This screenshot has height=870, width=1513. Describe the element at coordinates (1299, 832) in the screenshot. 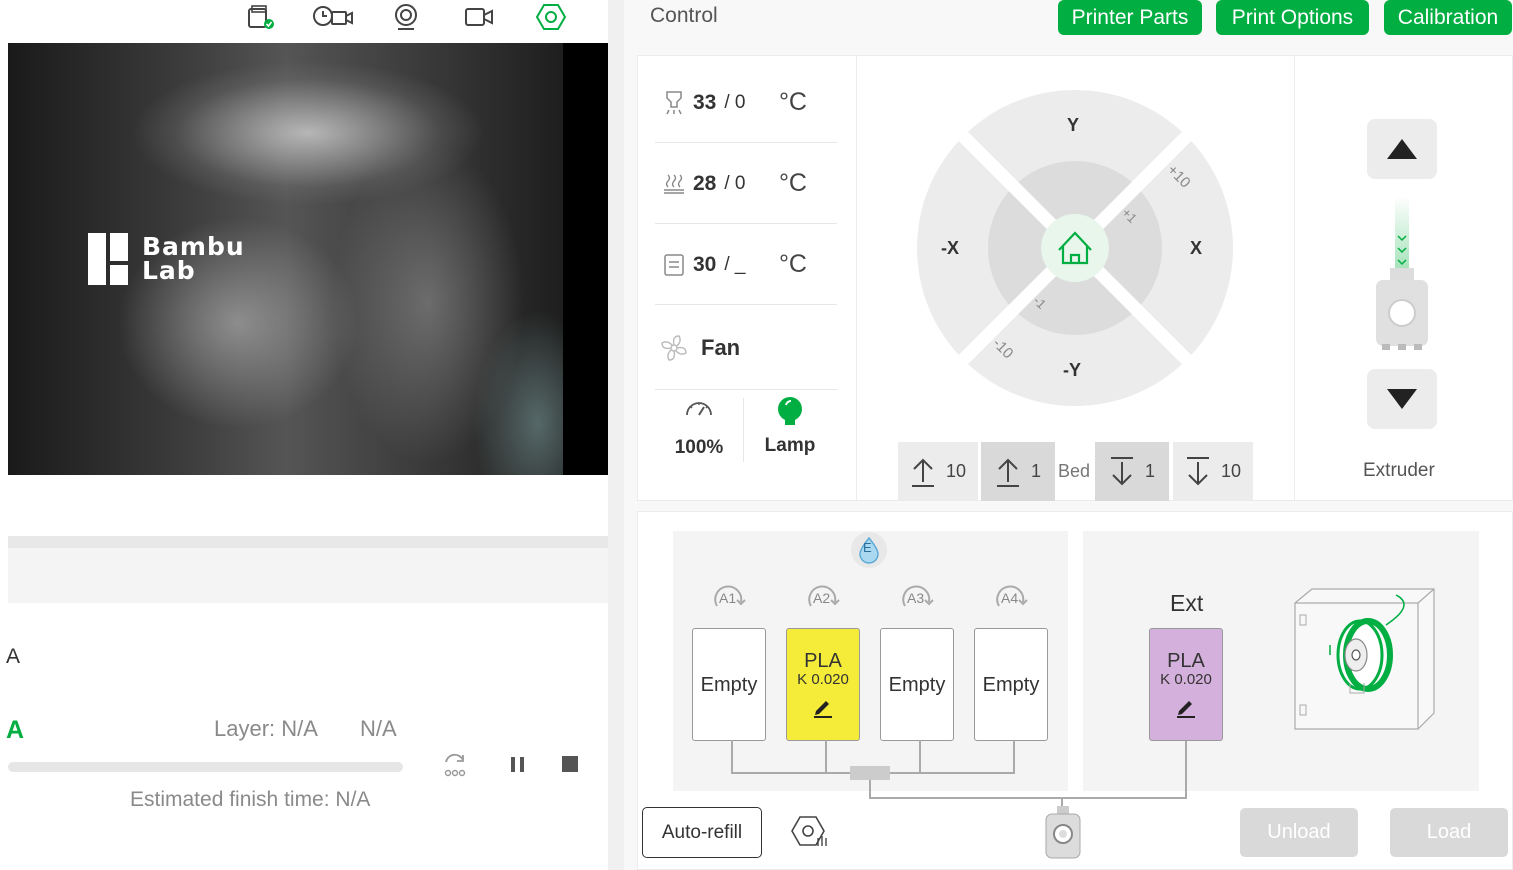

I see `unload-button: Unload` at that location.